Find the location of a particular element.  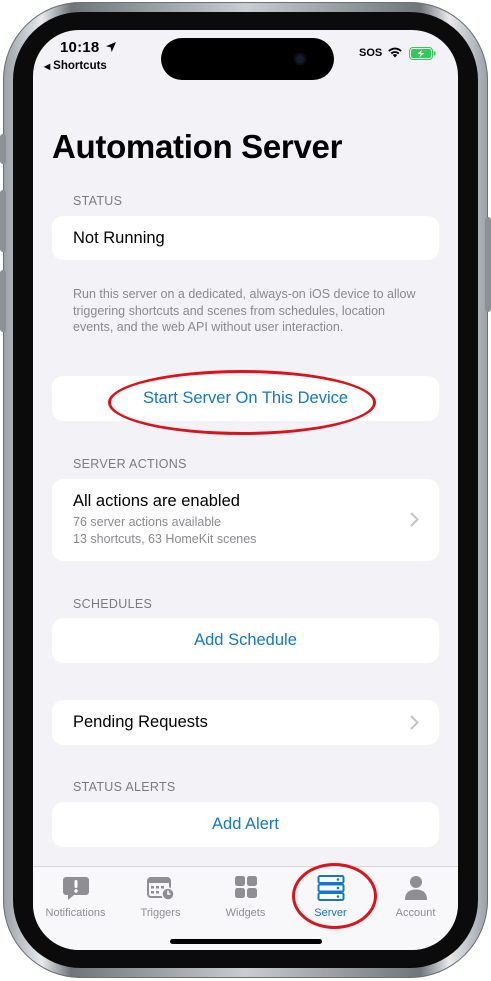

mute-switch is located at coordinates (3, 149).